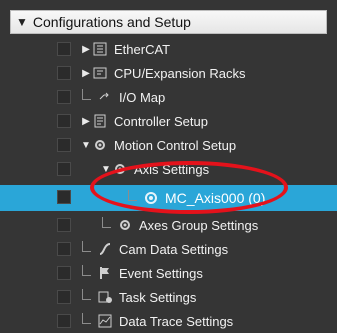  Describe the element at coordinates (174, 249) in the screenshot. I see `tree-item-label: Cam Data Settings` at that location.